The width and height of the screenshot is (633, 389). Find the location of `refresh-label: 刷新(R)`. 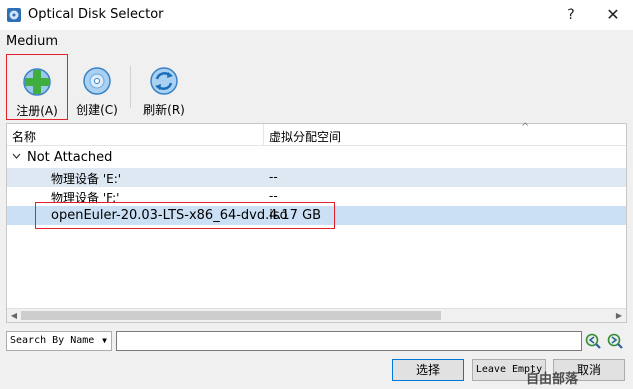

refresh-label: 刷新(R) is located at coordinates (164, 110).